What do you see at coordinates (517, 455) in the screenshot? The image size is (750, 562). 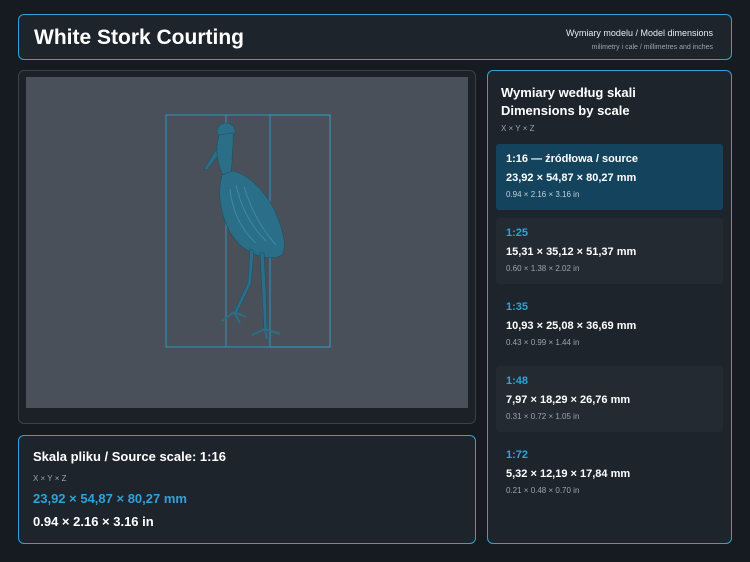 I see `scale-ratio: 1:72` at bounding box center [517, 455].